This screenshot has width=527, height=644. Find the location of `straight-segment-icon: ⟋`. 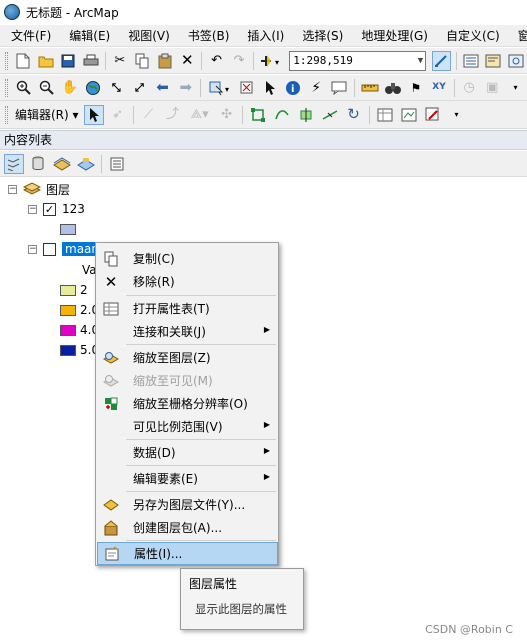

straight-segment-icon: ⟋ is located at coordinates (149, 115).